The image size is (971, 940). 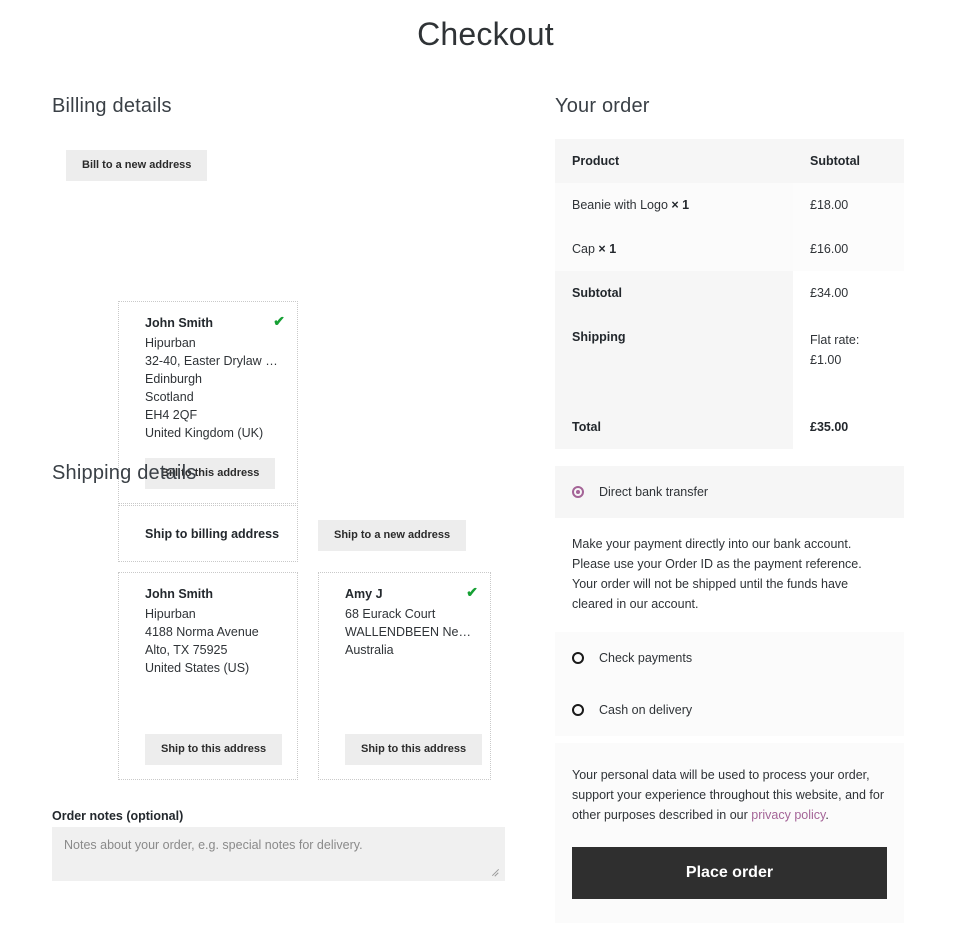 What do you see at coordinates (578, 492) in the screenshot?
I see `radio-selected-icon` at bounding box center [578, 492].